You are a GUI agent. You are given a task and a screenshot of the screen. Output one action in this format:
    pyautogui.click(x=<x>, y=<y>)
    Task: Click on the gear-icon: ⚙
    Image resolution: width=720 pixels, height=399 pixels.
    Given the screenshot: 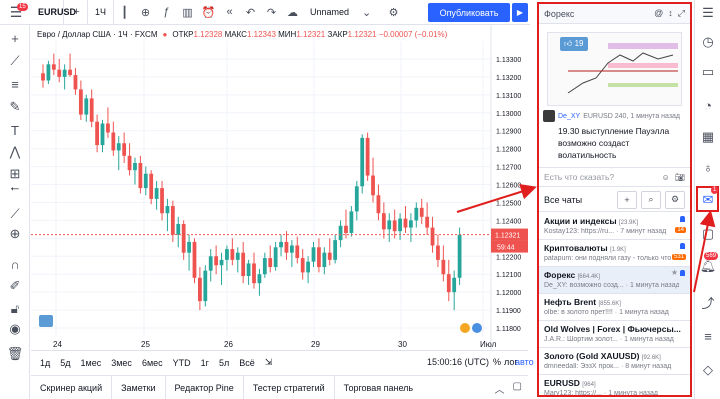 What is the action you would take?
    pyautogui.click(x=675, y=199)
    